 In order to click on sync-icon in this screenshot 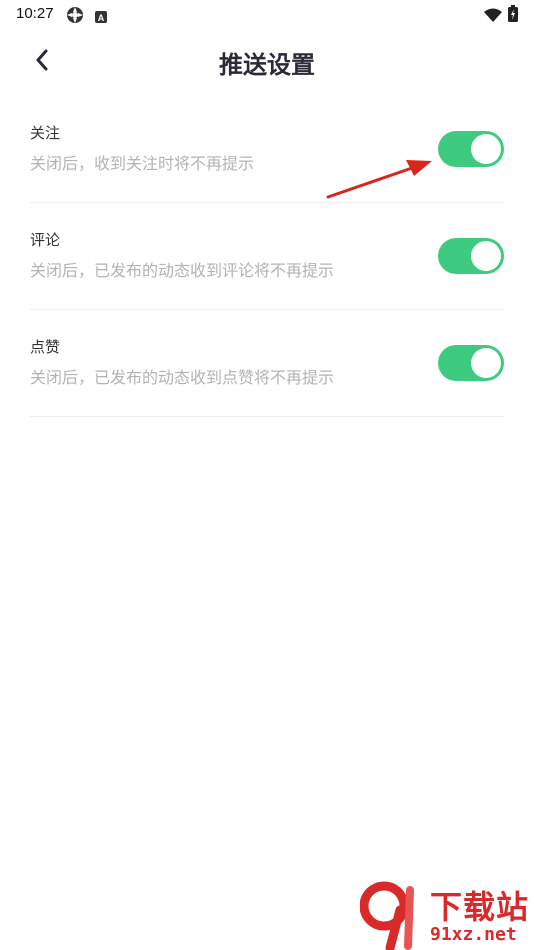, I will do `click(75, 17)`.